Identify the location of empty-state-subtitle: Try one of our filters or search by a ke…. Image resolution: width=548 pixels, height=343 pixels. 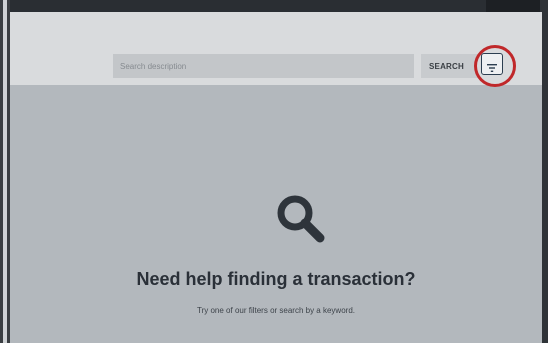
(276, 310).